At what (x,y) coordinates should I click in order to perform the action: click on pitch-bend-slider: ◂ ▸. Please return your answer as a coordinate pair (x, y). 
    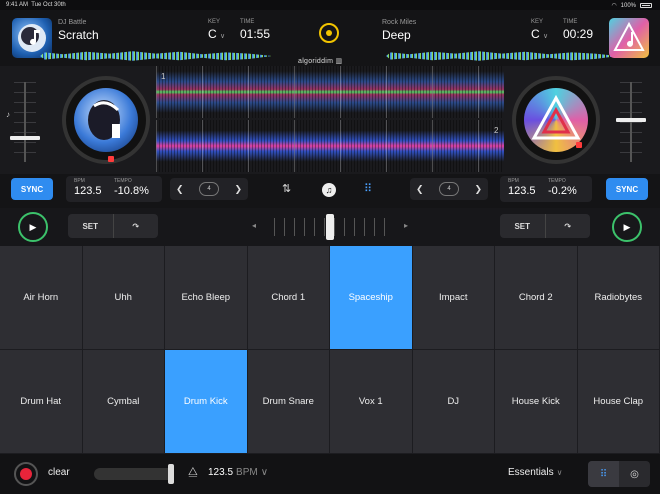
    Looking at the image, I should click on (330, 227).